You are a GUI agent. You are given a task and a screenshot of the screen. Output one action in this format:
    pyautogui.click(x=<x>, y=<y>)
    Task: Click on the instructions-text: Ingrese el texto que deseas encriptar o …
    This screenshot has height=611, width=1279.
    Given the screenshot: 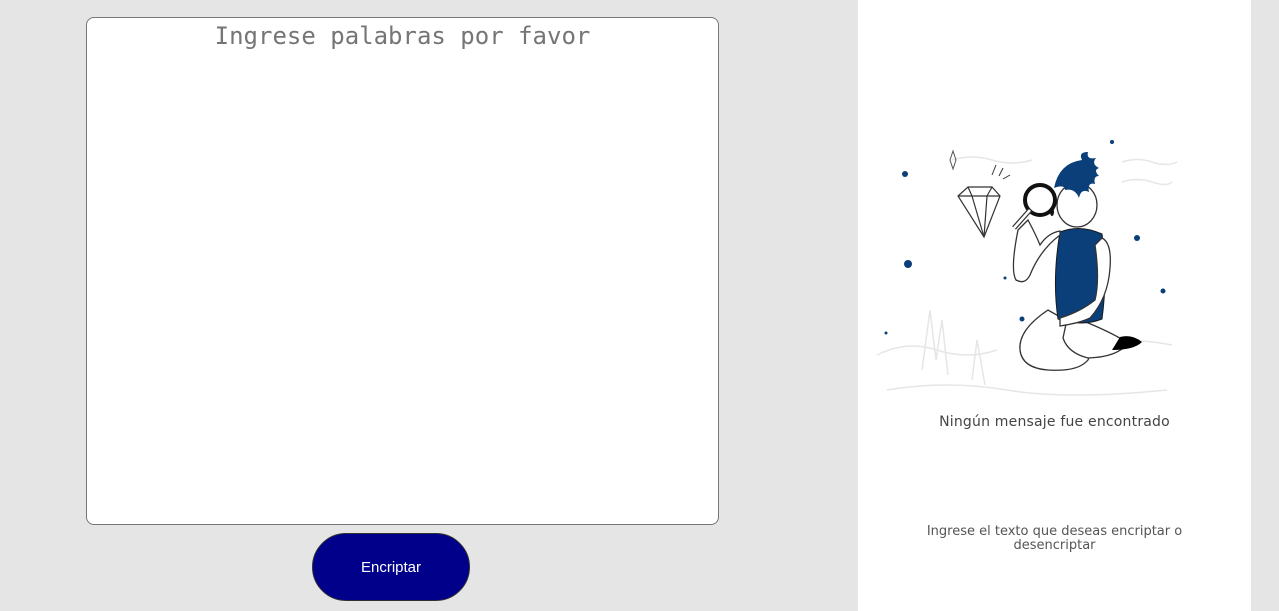 What is the action you would take?
    pyautogui.click(x=1054, y=538)
    